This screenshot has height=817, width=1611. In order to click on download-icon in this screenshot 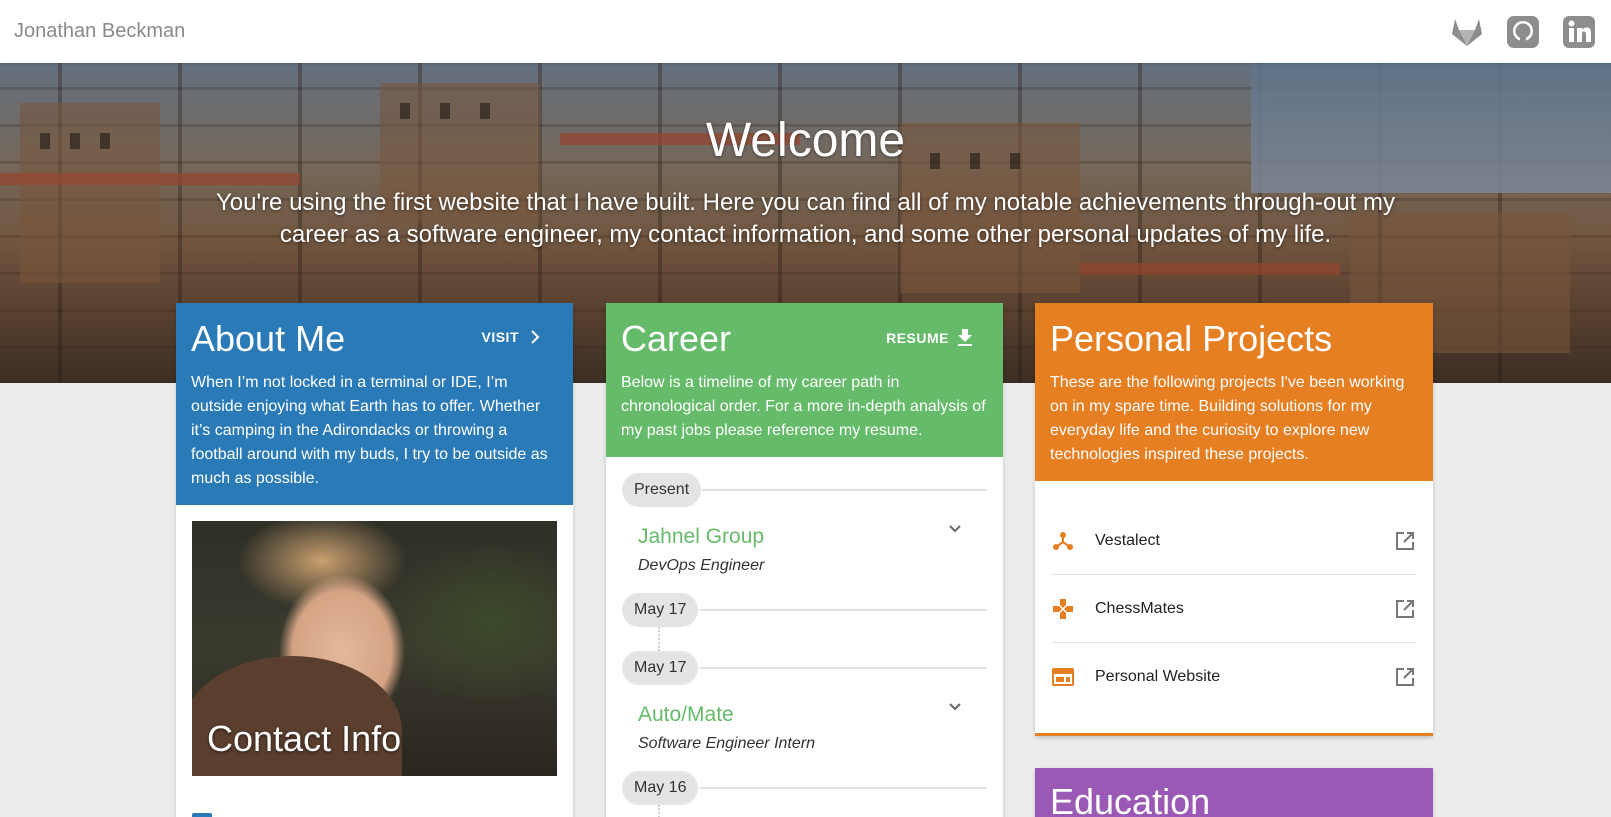, I will do `click(965, 337)`.